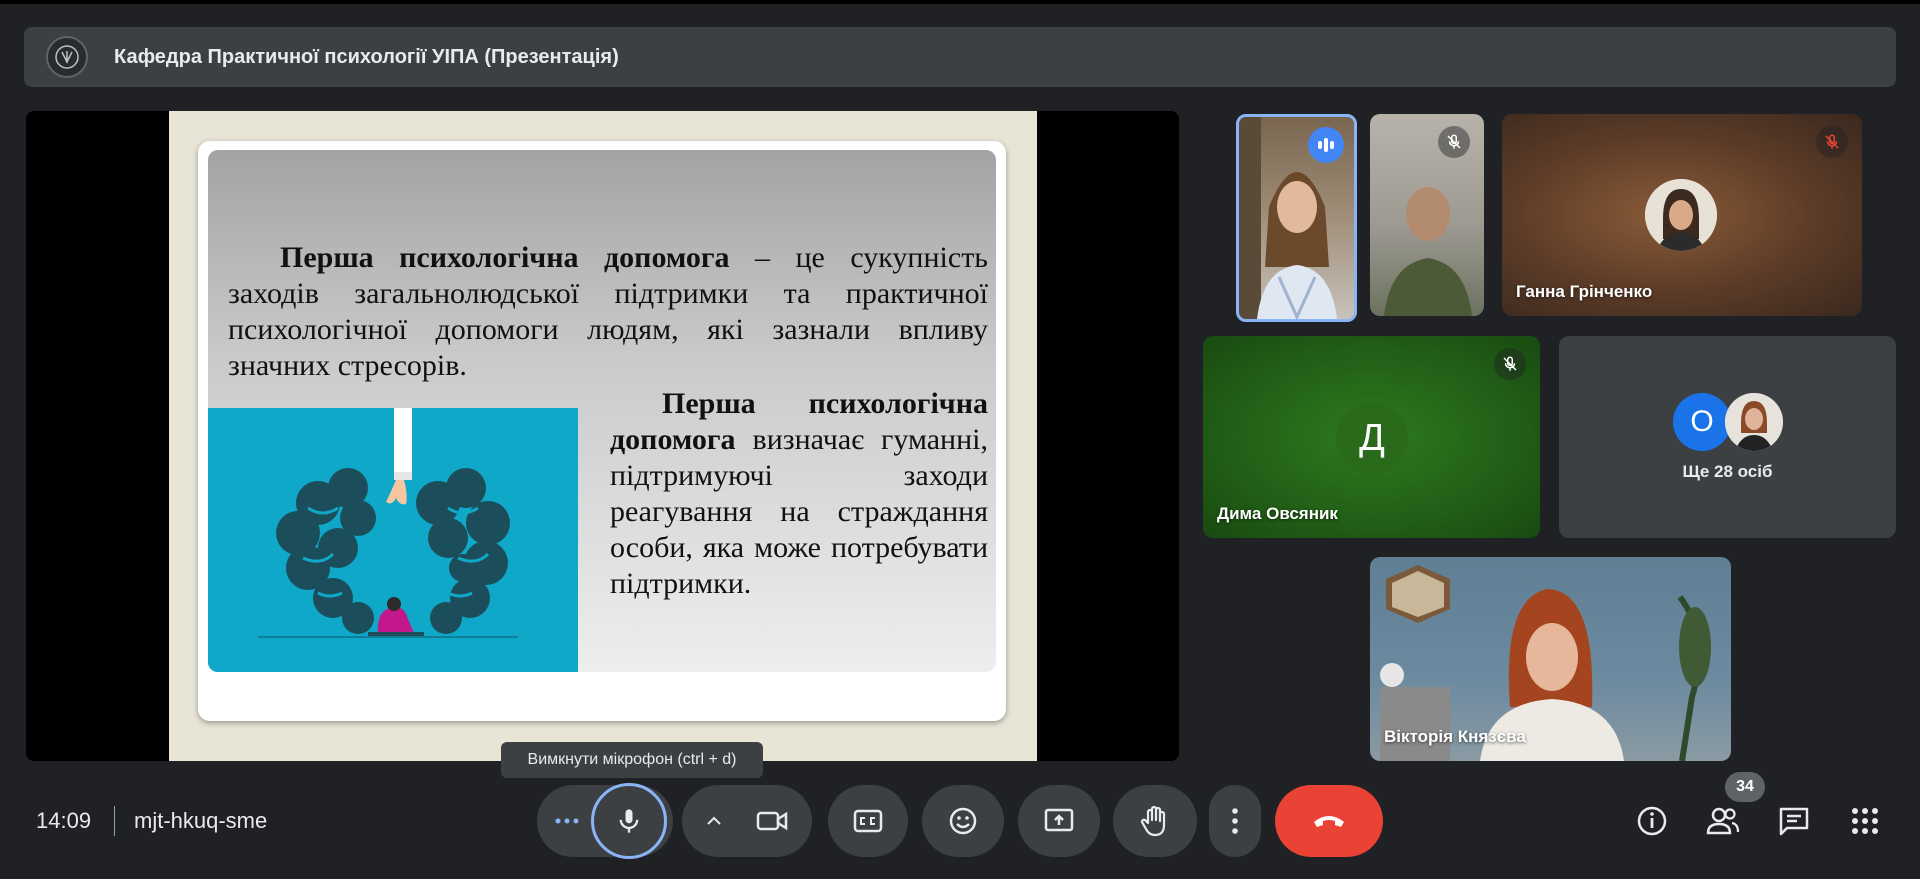 Image resolution: width=1920 pixels, height=879 pixels. What do you see at coordinates (960, 2) in the screenshot?
I see `top-edge` at bounding box center [960, 2].